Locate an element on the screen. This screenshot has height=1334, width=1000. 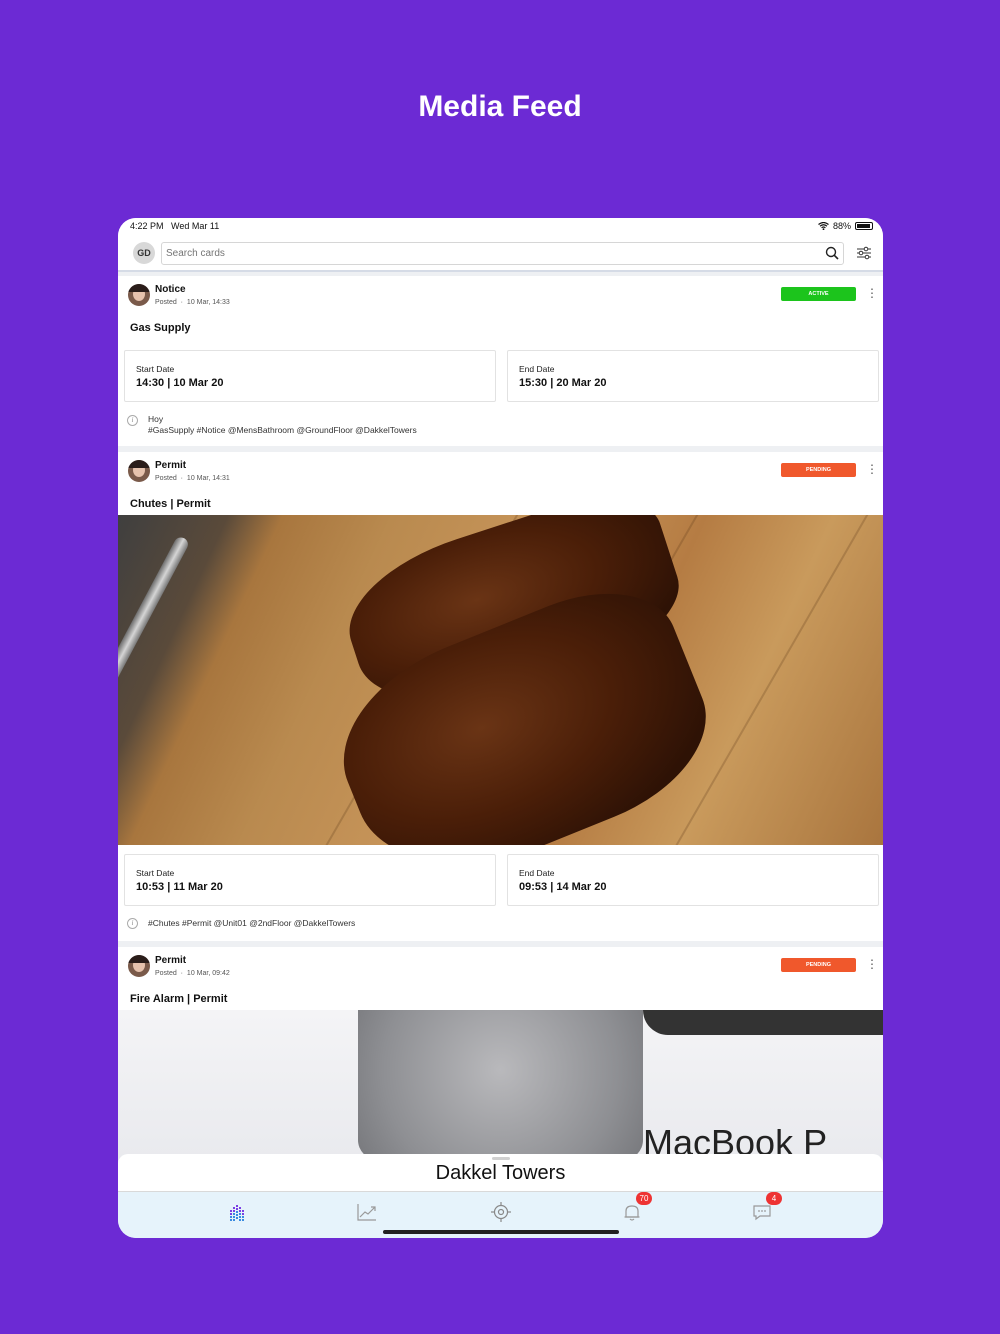
card-posted: Posted · 10 Mar, 14:31 is located at coordinates (192, 478).